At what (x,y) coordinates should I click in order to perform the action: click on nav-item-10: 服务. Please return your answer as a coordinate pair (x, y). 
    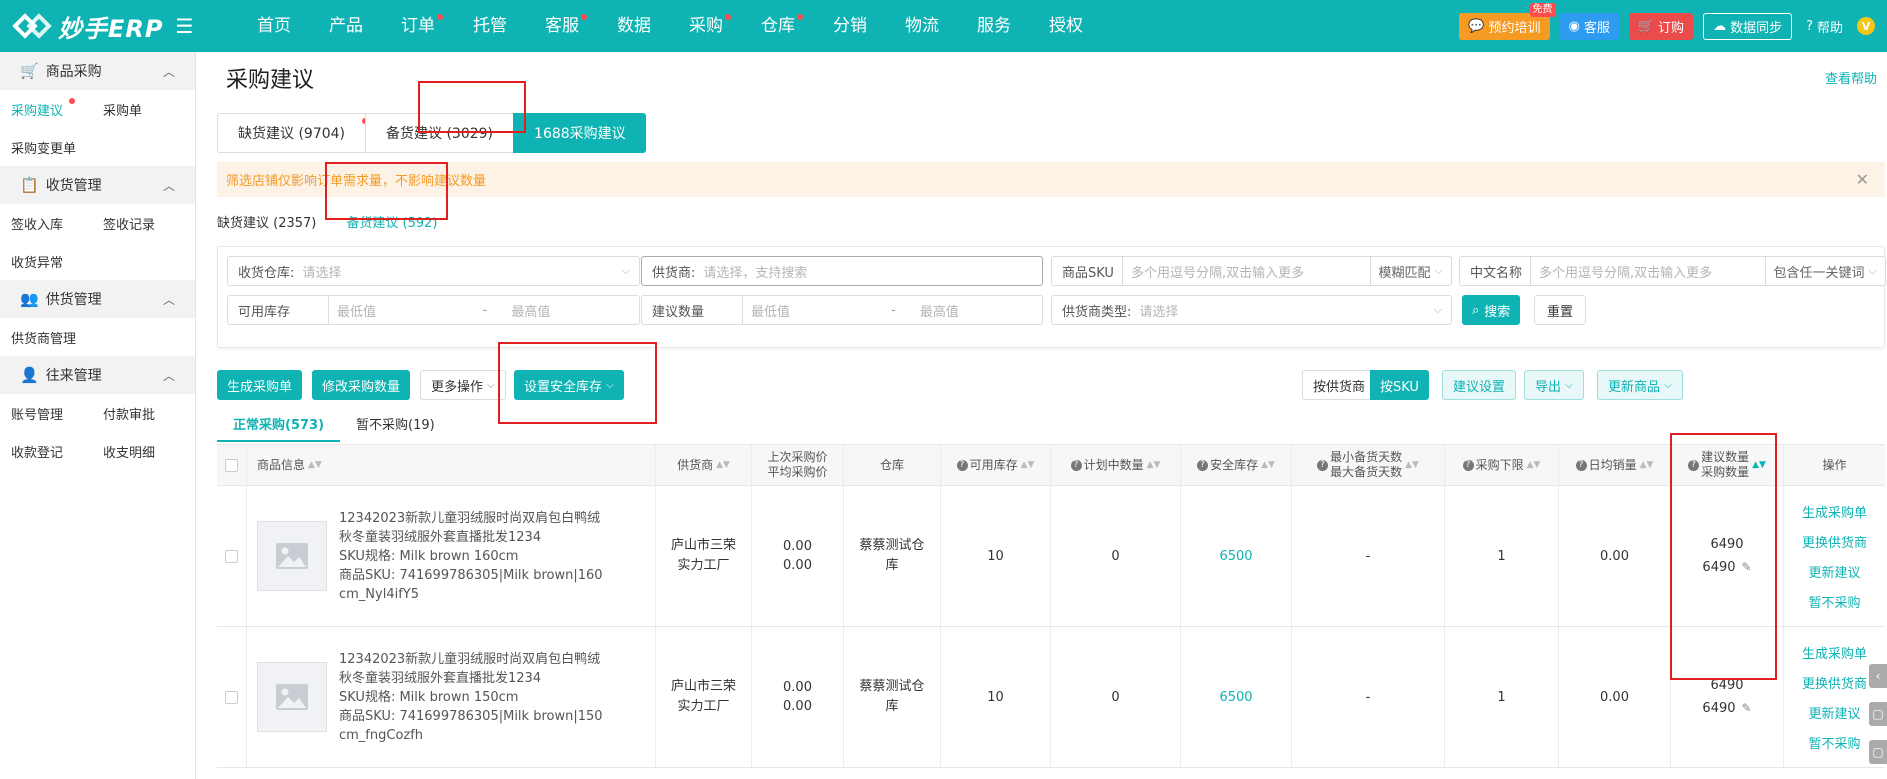
    Looking at the image, I should click on (994, 26).